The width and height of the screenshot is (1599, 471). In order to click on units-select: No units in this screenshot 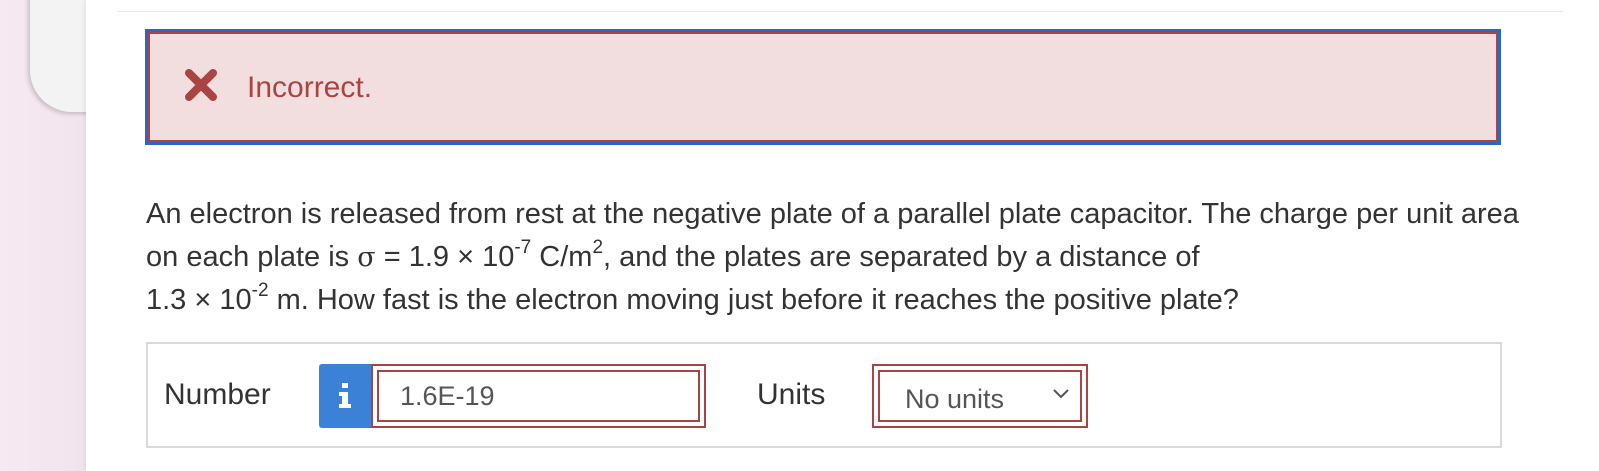, I will do `click(980, 396)`.